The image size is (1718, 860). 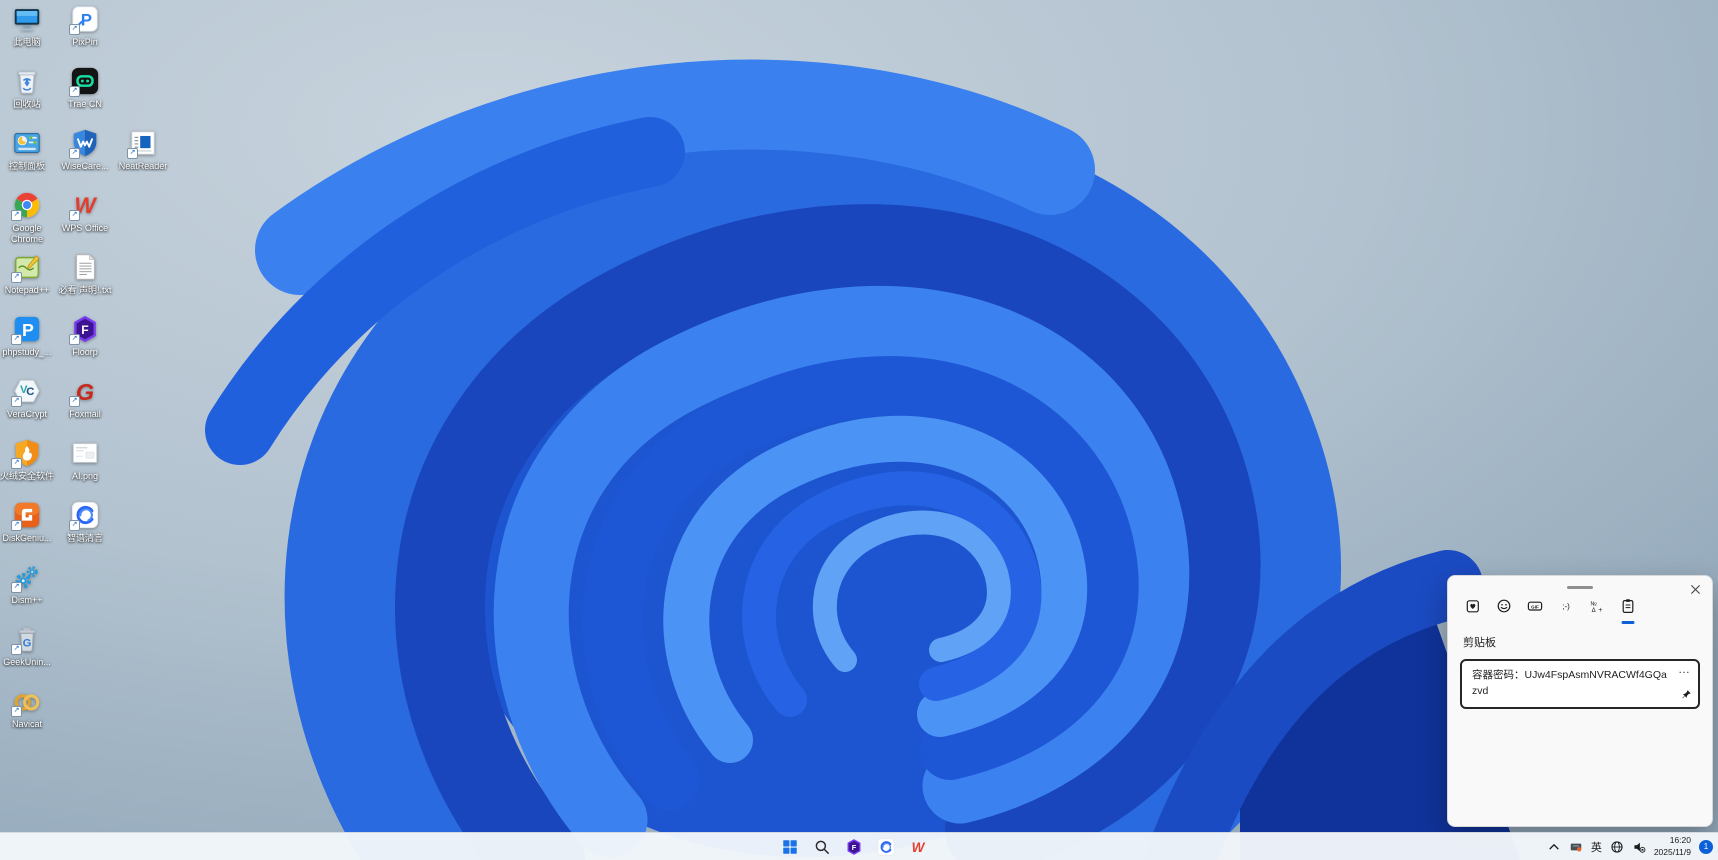 I want to click on tab-emoji, so click(x=1503, y=607).